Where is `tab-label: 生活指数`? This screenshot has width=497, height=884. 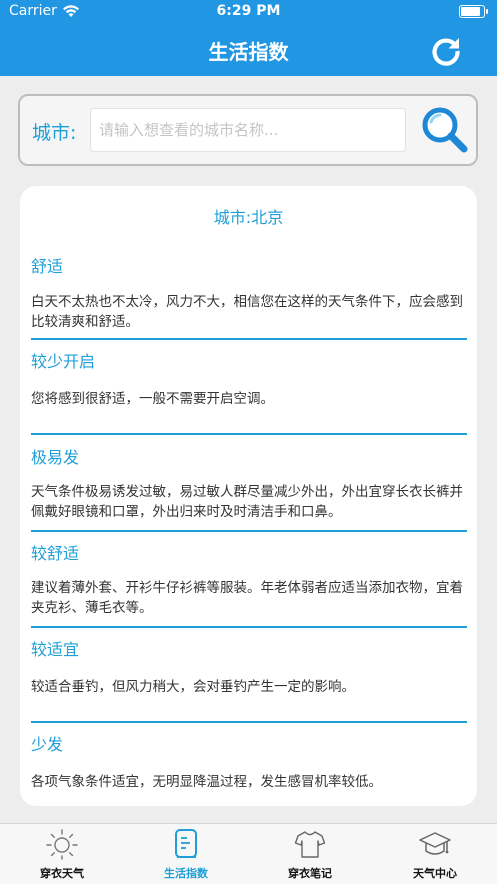 tab-label: 生活指数 is located at coordinates (186, 873).